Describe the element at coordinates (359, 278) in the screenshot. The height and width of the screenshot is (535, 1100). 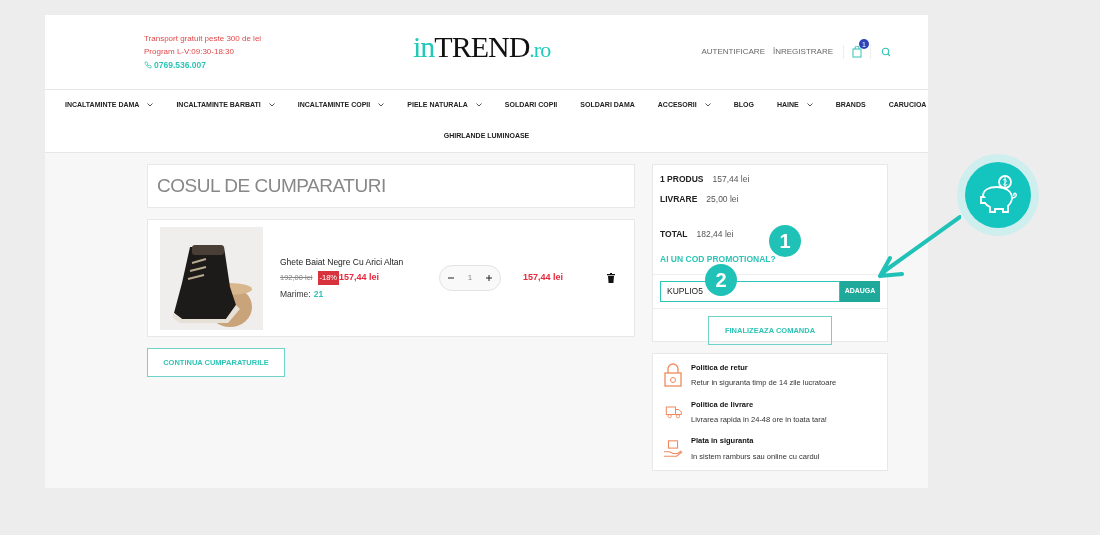
I see `sale-price: 157,44 lei` at that location.